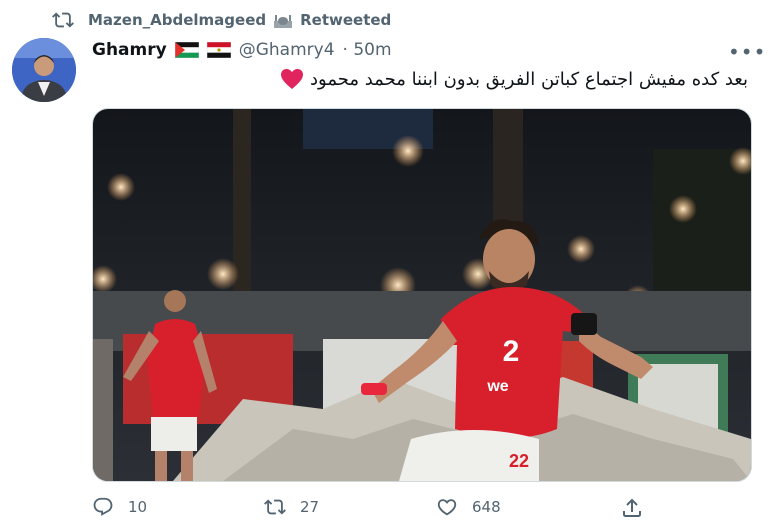 The image size is (768, 532). Describe the element at coordinates (486, 507) in the screenshot. I see `like-count: 648` at that location.